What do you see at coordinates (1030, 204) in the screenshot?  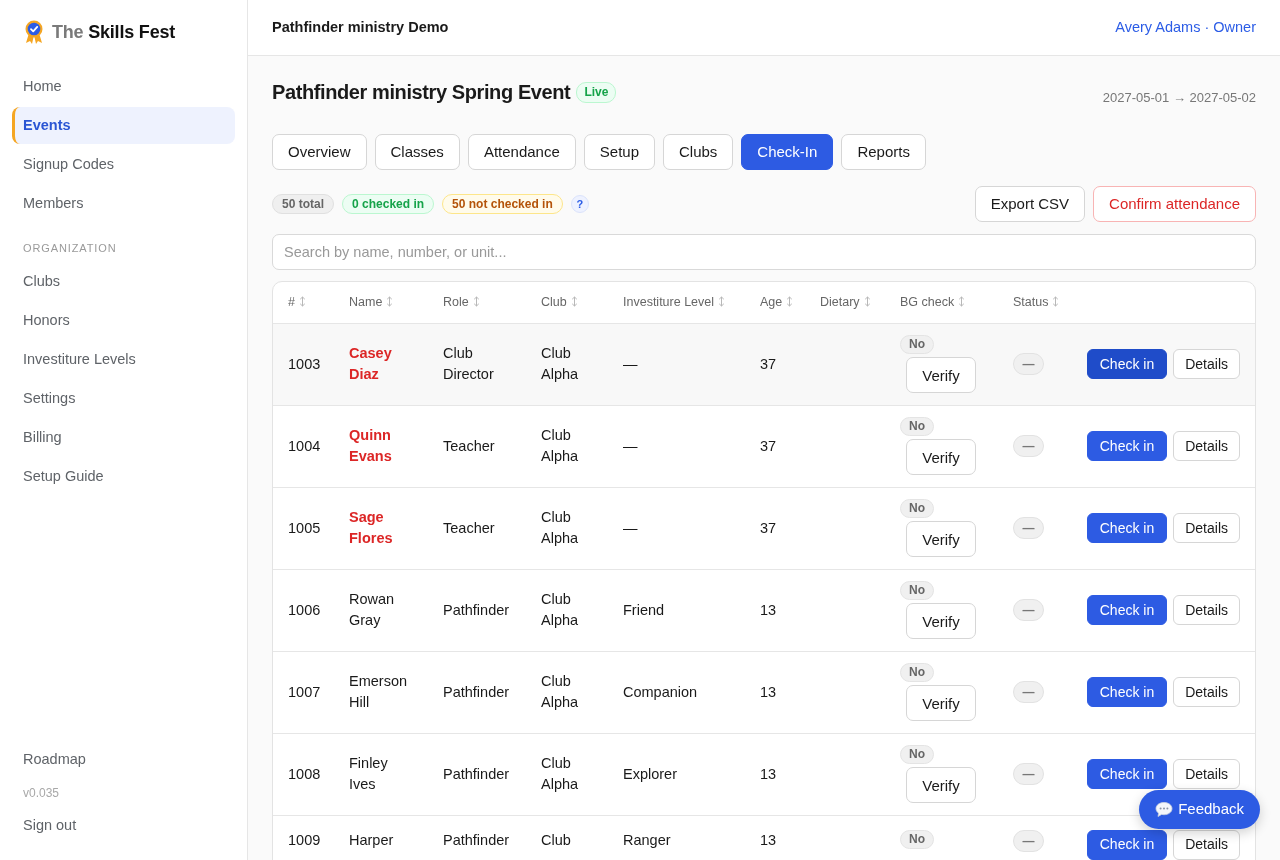 I see `export-button: Export CSV` at bounding box center [1030, 204].